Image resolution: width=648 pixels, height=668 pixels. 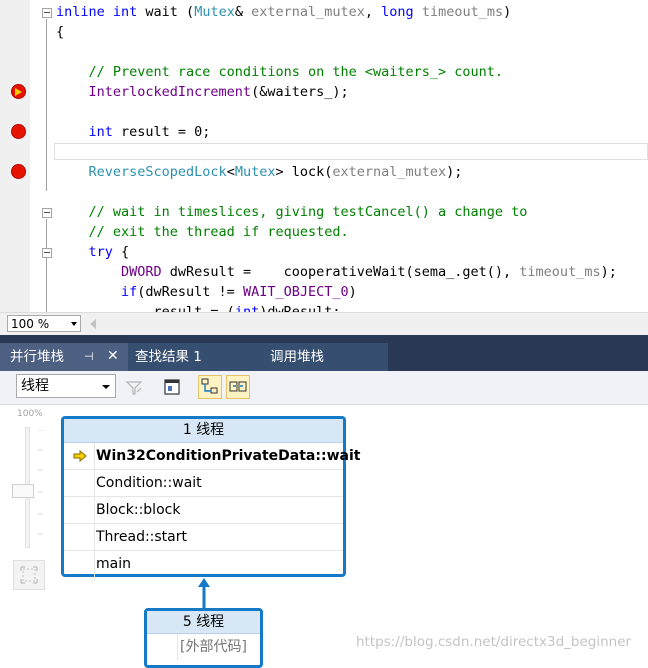 What do you see at coordinates (141, 172) in the screenshot?
I see `code-token: ReverseScopedLock` at bounding box center [141, 172].